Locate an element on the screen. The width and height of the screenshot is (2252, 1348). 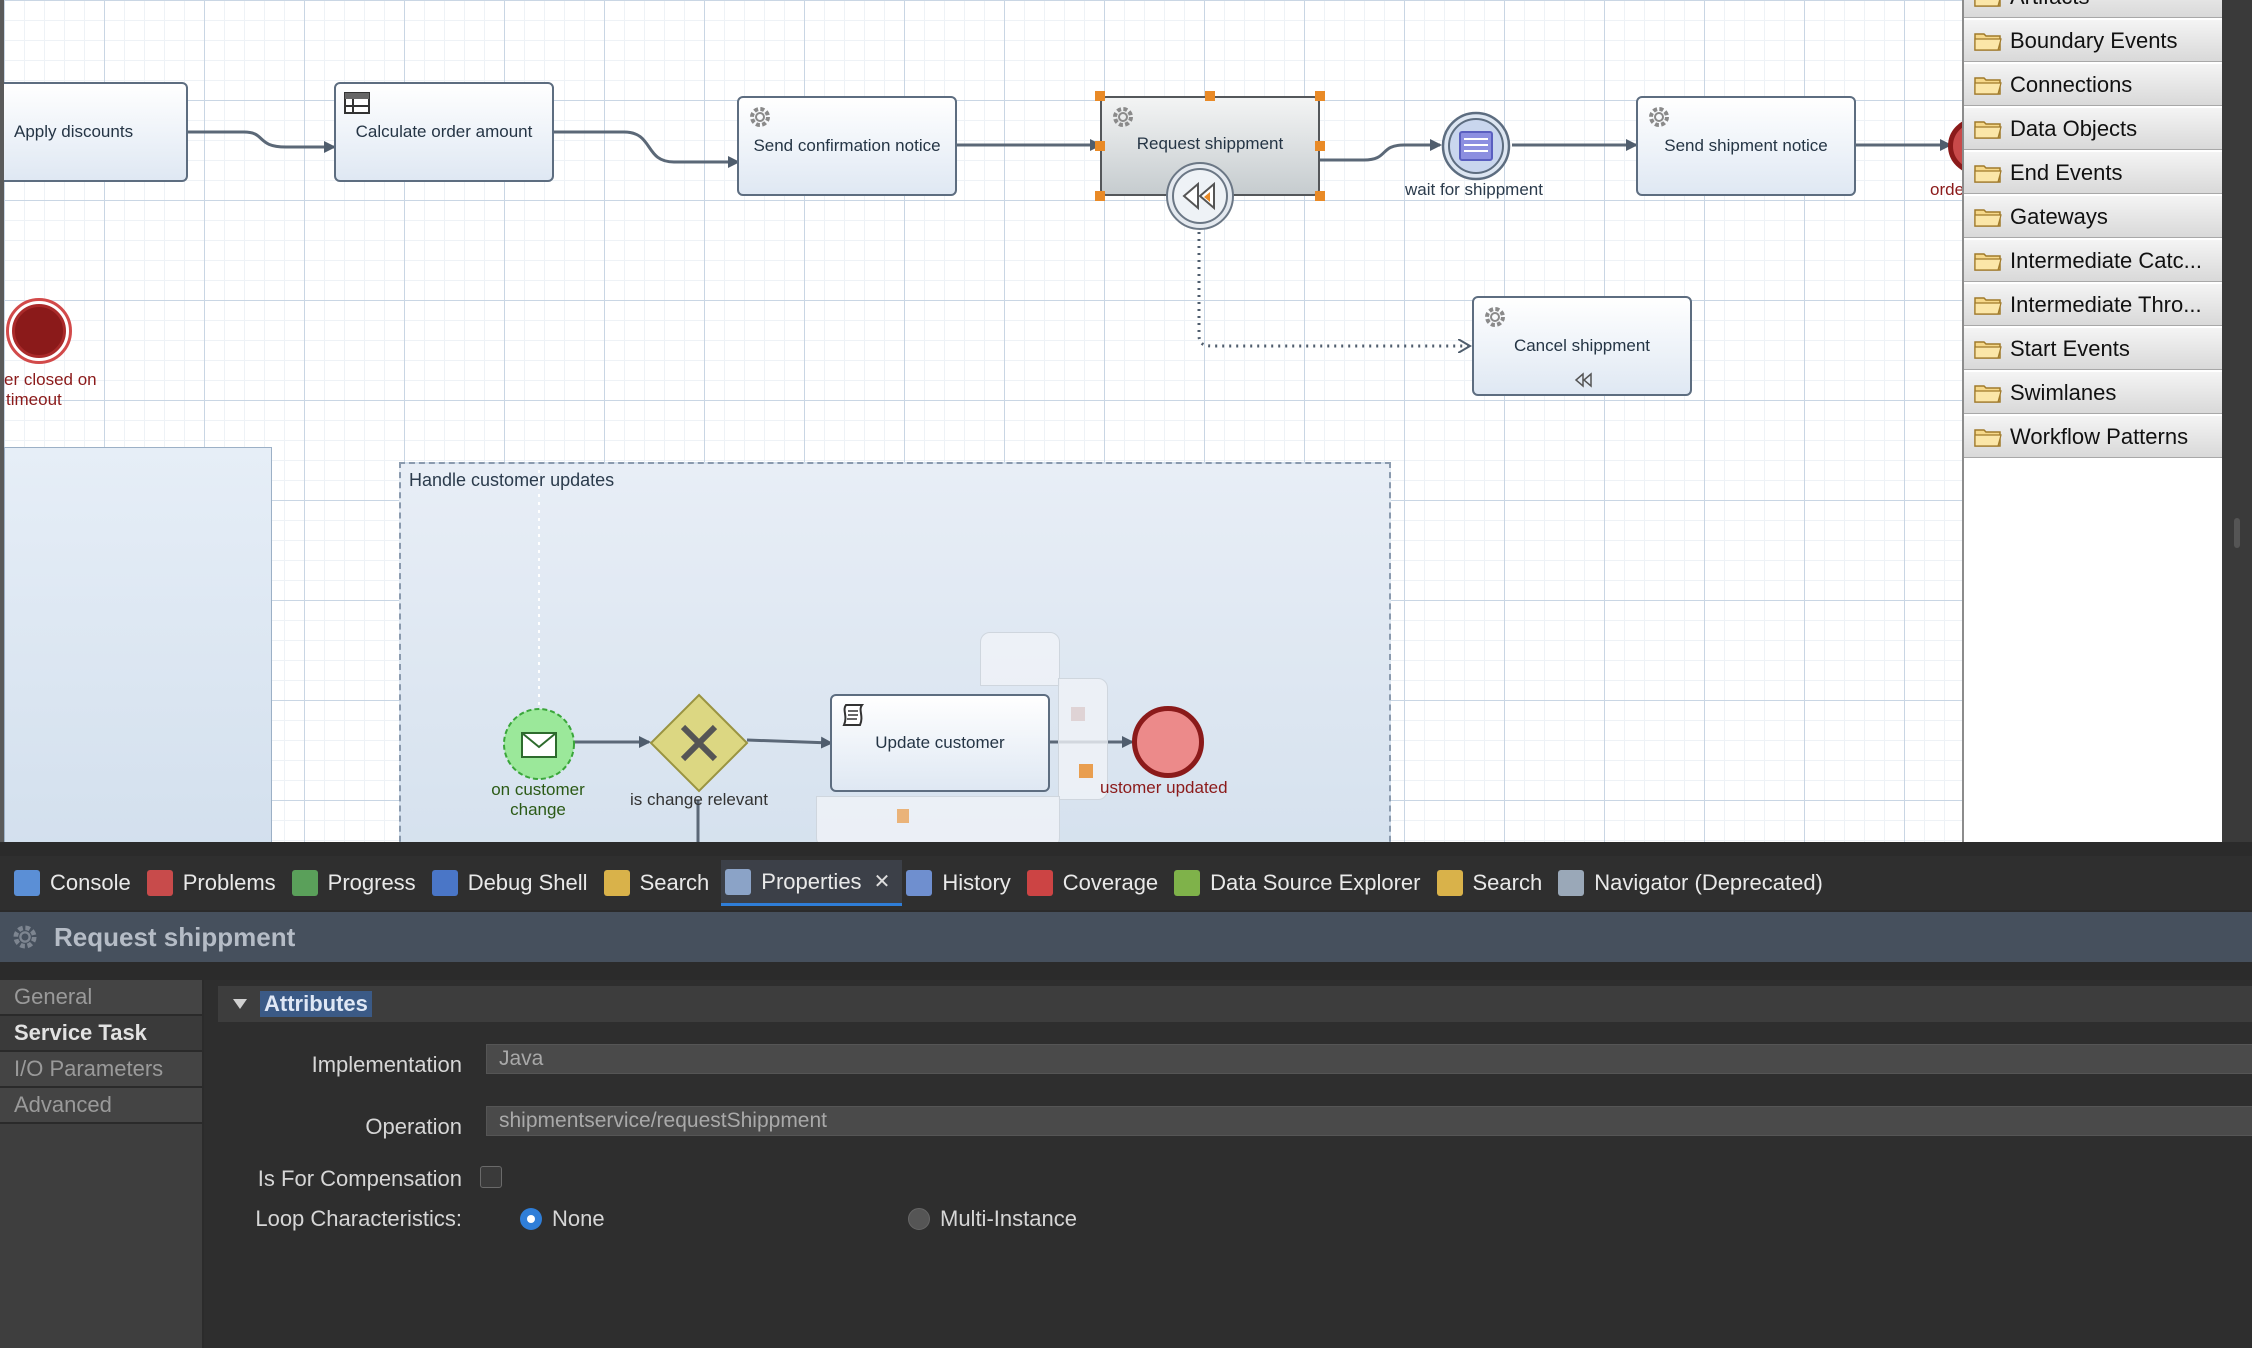
palette-group-workflow-patterns: Workflow Patterns is located at coordinates (2093, 437).